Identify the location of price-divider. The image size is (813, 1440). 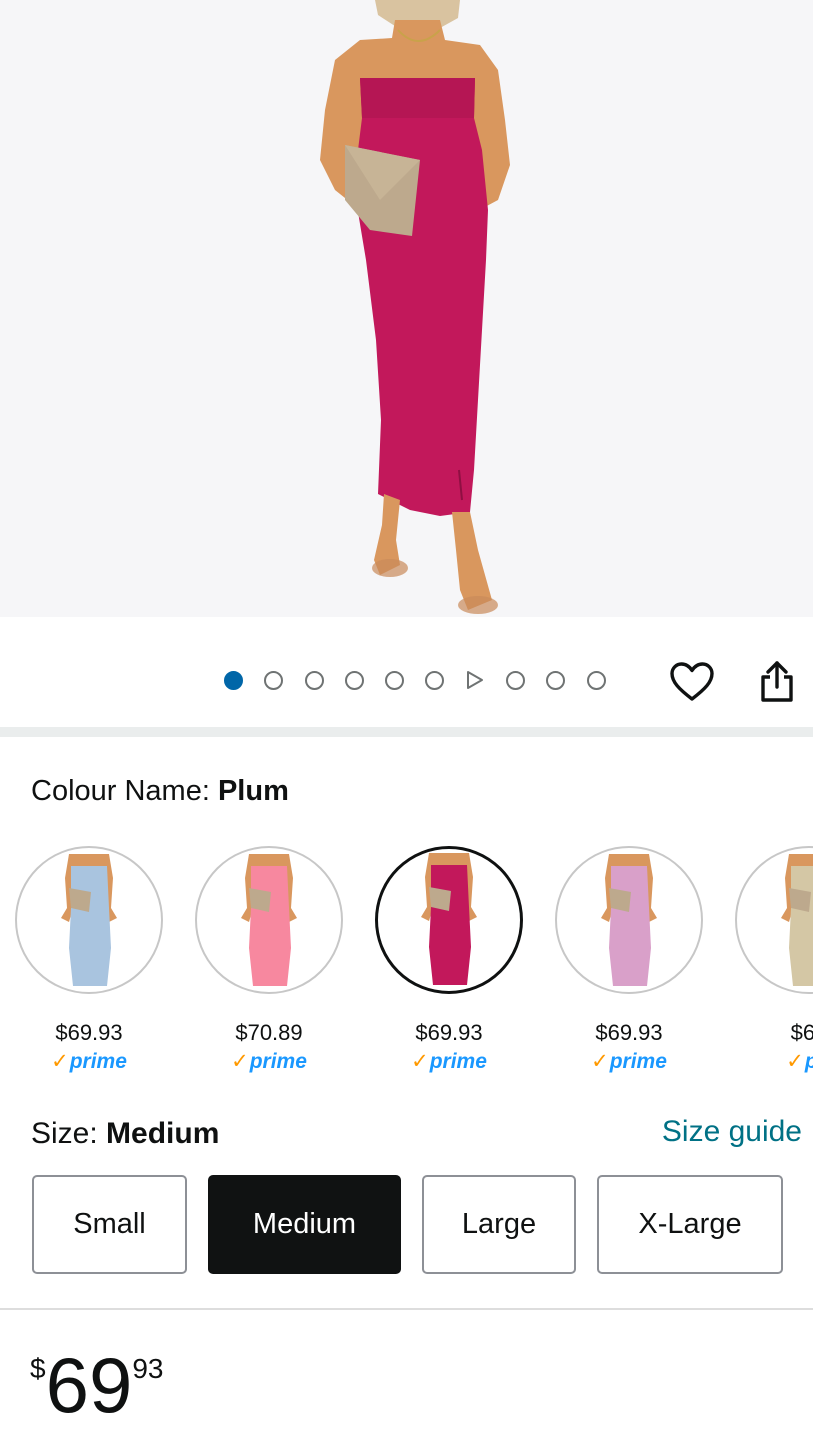
(406, 1309).